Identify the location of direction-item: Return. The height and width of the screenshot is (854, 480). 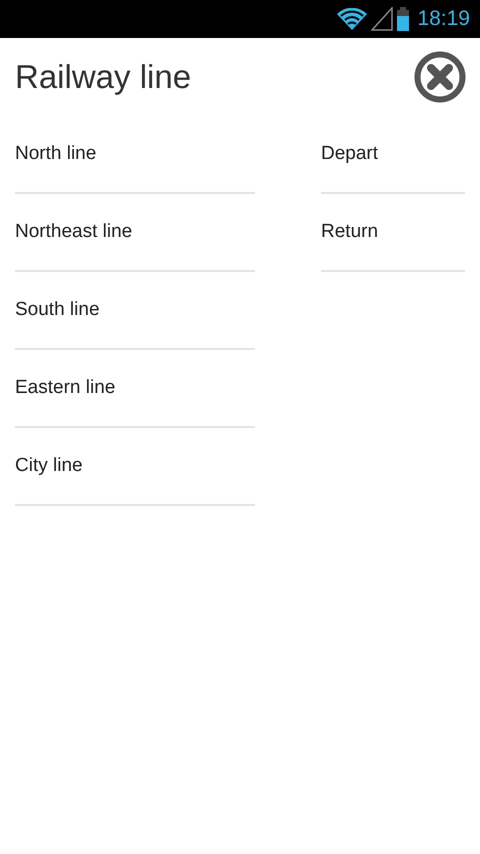
(393, 233).